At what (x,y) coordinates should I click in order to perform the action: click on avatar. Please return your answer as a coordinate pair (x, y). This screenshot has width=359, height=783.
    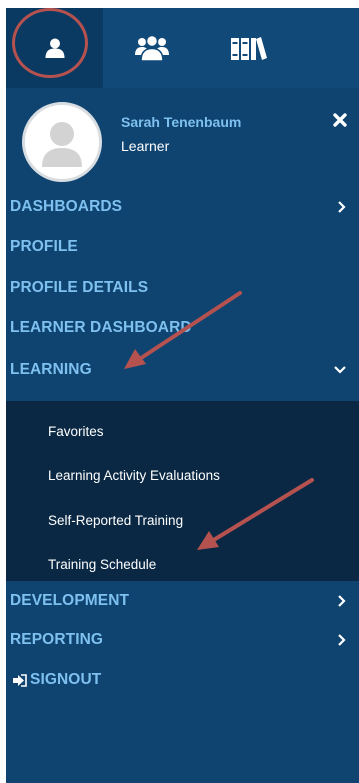
    Looking at the image, I should click on (62, 142).